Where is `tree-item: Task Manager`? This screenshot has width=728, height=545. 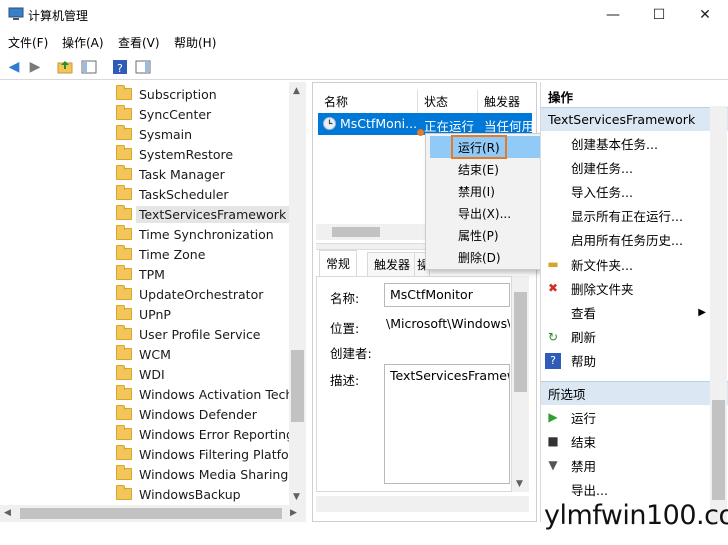 tree-item: Task Manager is located at coordinates (170, 174).